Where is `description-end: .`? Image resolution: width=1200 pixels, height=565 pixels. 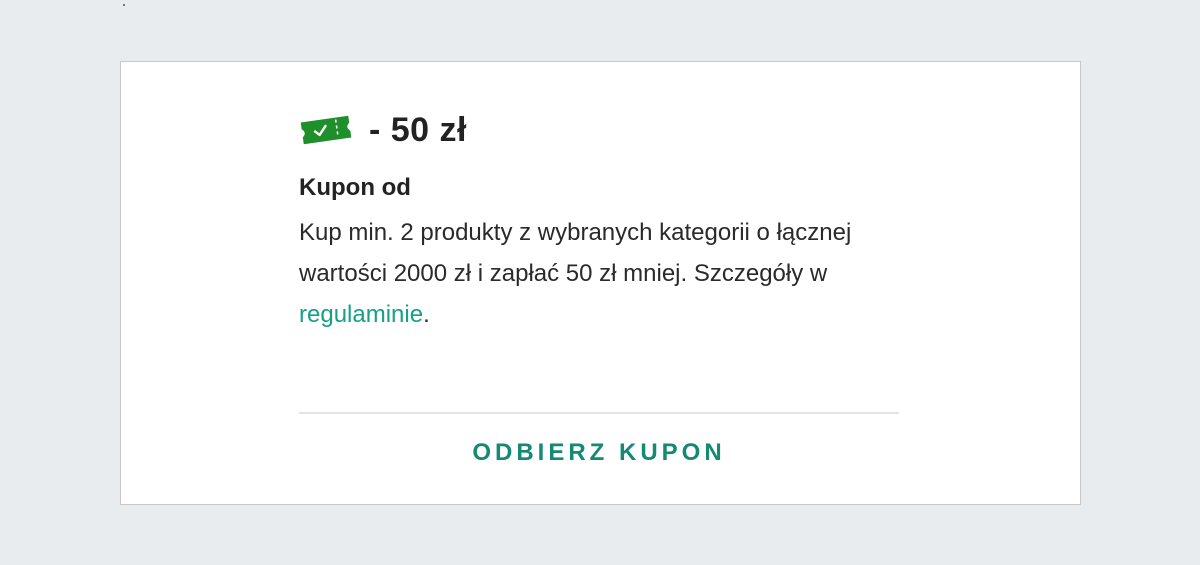 description-end: . is located at coordinates (426, 314).